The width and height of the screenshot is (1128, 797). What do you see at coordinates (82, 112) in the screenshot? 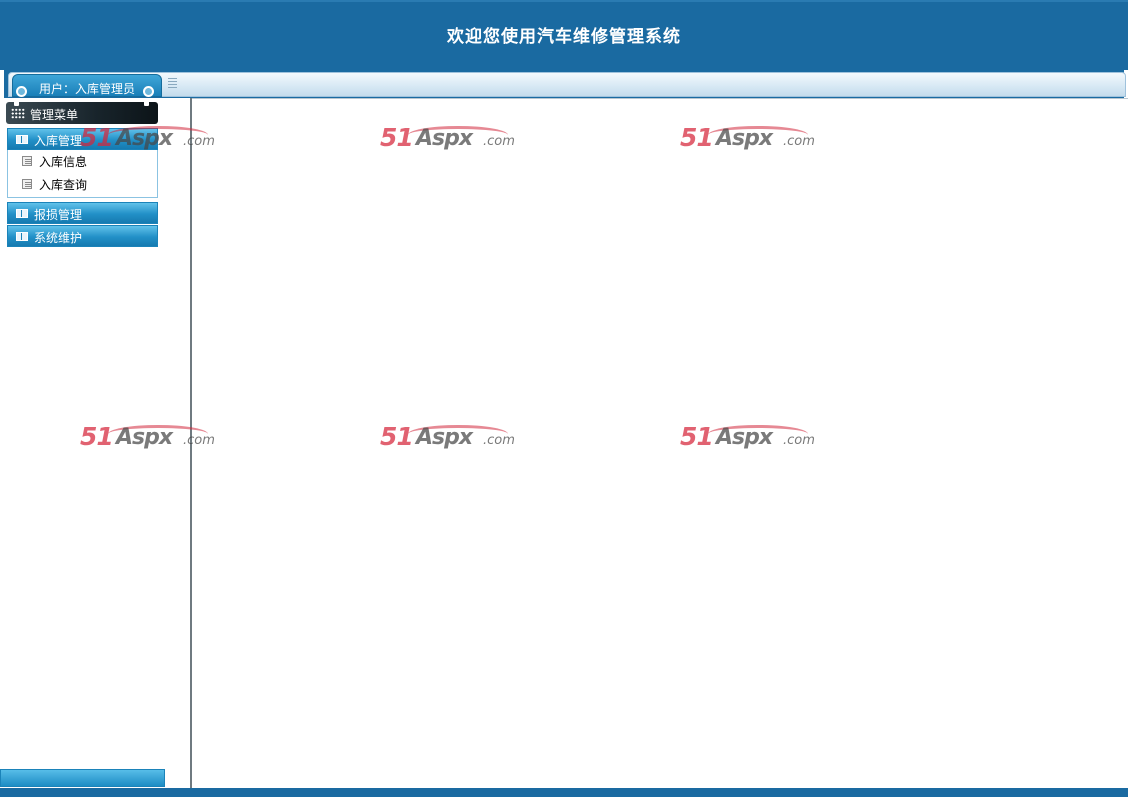
I see `menu-header: 管理菜单` at bounding box center [82, 112].